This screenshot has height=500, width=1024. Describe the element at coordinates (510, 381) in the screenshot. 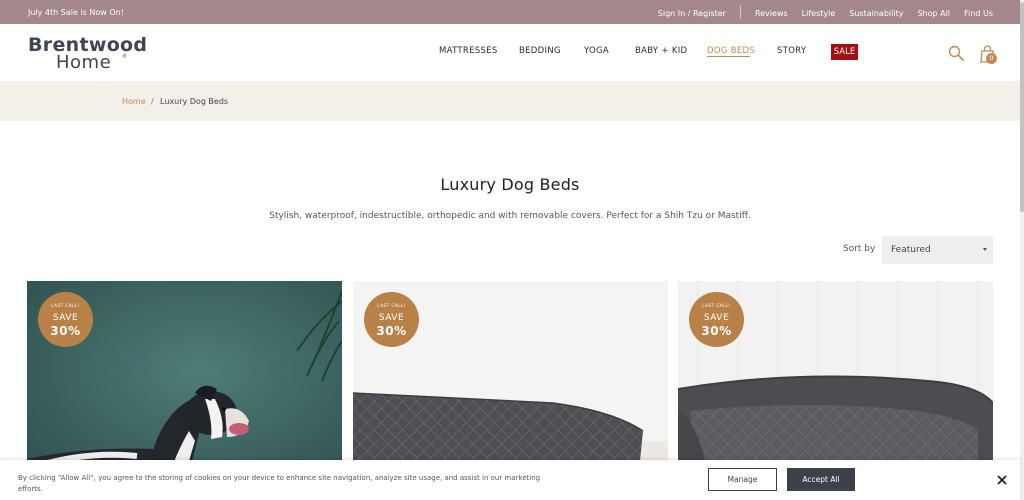

I see `product-card-2: LAST CALL! SAVE 30%` at that location.